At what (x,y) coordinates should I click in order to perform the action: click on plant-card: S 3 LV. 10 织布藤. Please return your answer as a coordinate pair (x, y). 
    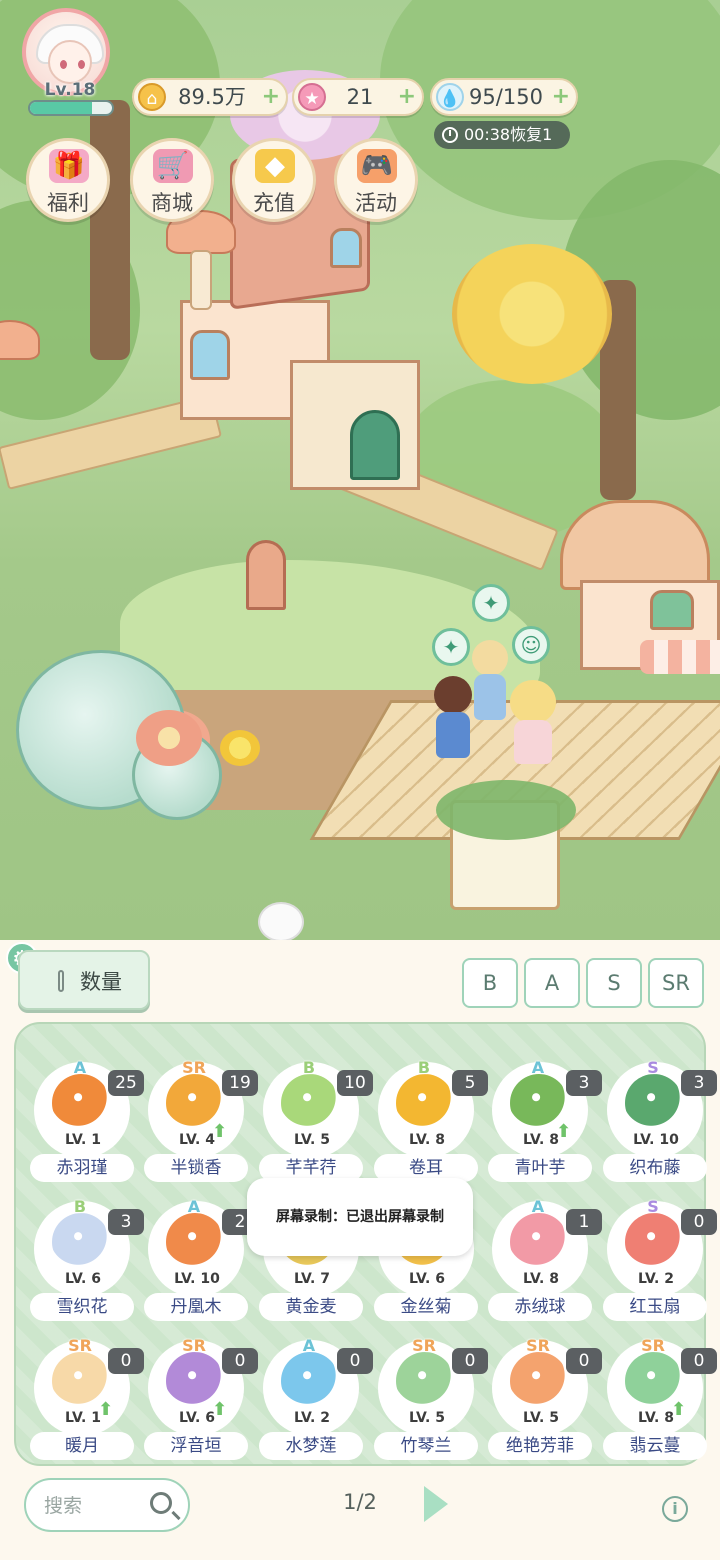
    Looking at the image, I should click on (658, 1114).